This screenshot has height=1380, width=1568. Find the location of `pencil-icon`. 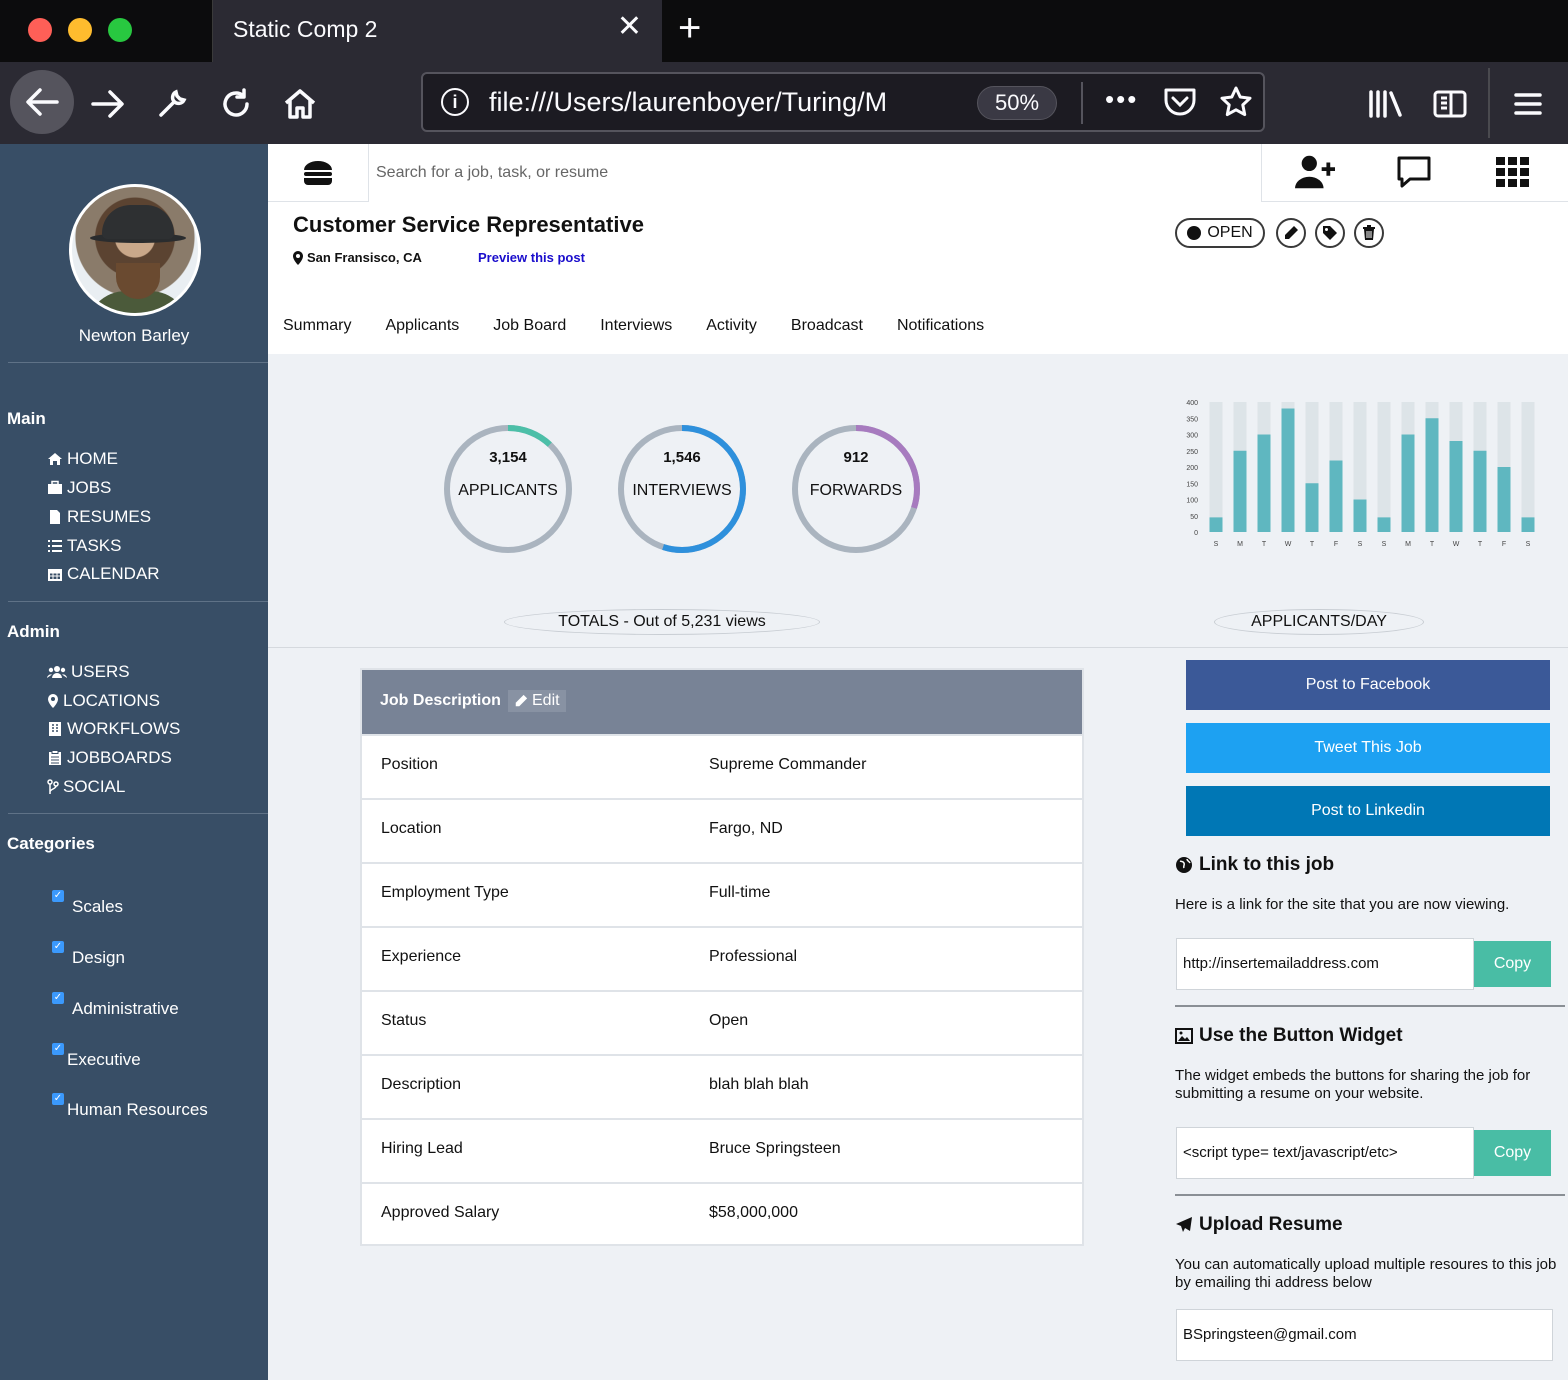

pencil-icon is located at coordinates (1291, 232).